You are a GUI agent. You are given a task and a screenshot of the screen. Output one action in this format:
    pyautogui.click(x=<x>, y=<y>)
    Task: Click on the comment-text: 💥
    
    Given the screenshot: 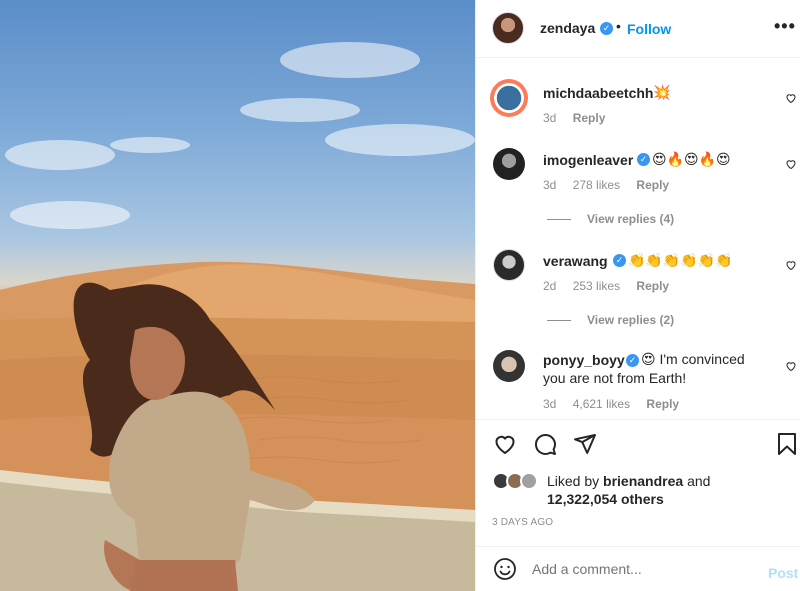 What is the action you would take?
    pyautogui.click(x=662, y=92)
    